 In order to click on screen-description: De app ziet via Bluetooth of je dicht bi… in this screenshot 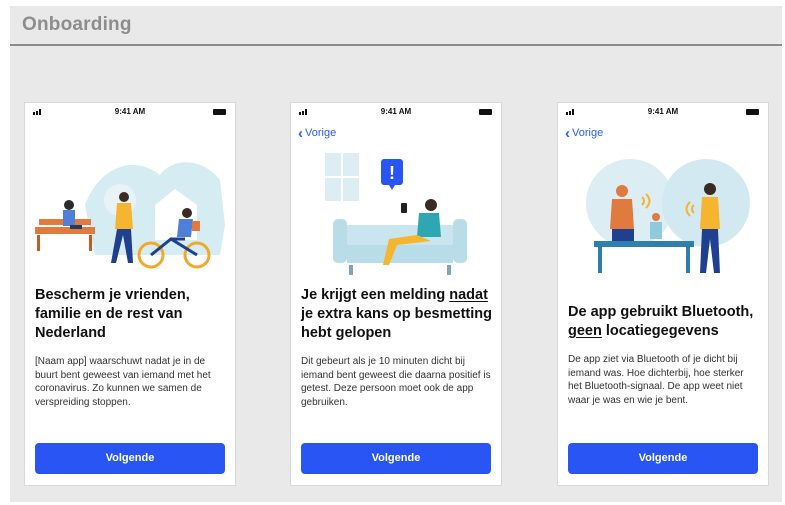, I will do `click(656, 380)`.